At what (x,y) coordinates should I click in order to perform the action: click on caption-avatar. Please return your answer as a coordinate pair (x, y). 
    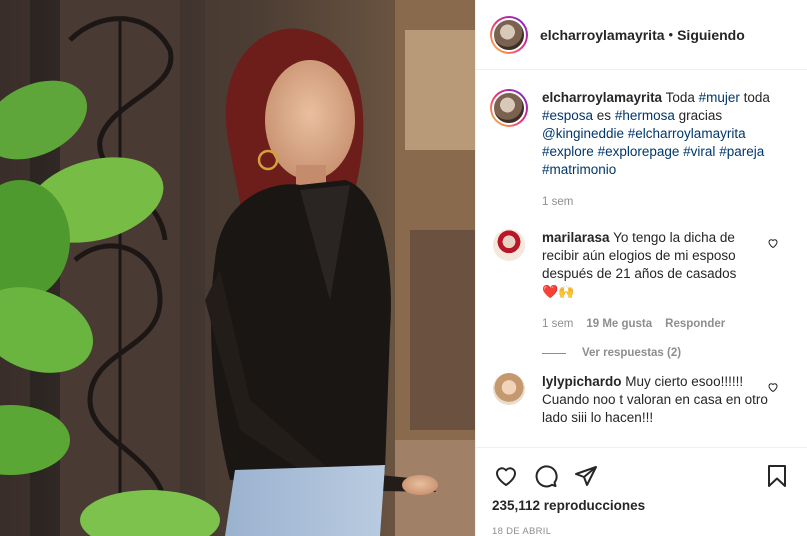
    Looking at the image, I should click on (509, 108).